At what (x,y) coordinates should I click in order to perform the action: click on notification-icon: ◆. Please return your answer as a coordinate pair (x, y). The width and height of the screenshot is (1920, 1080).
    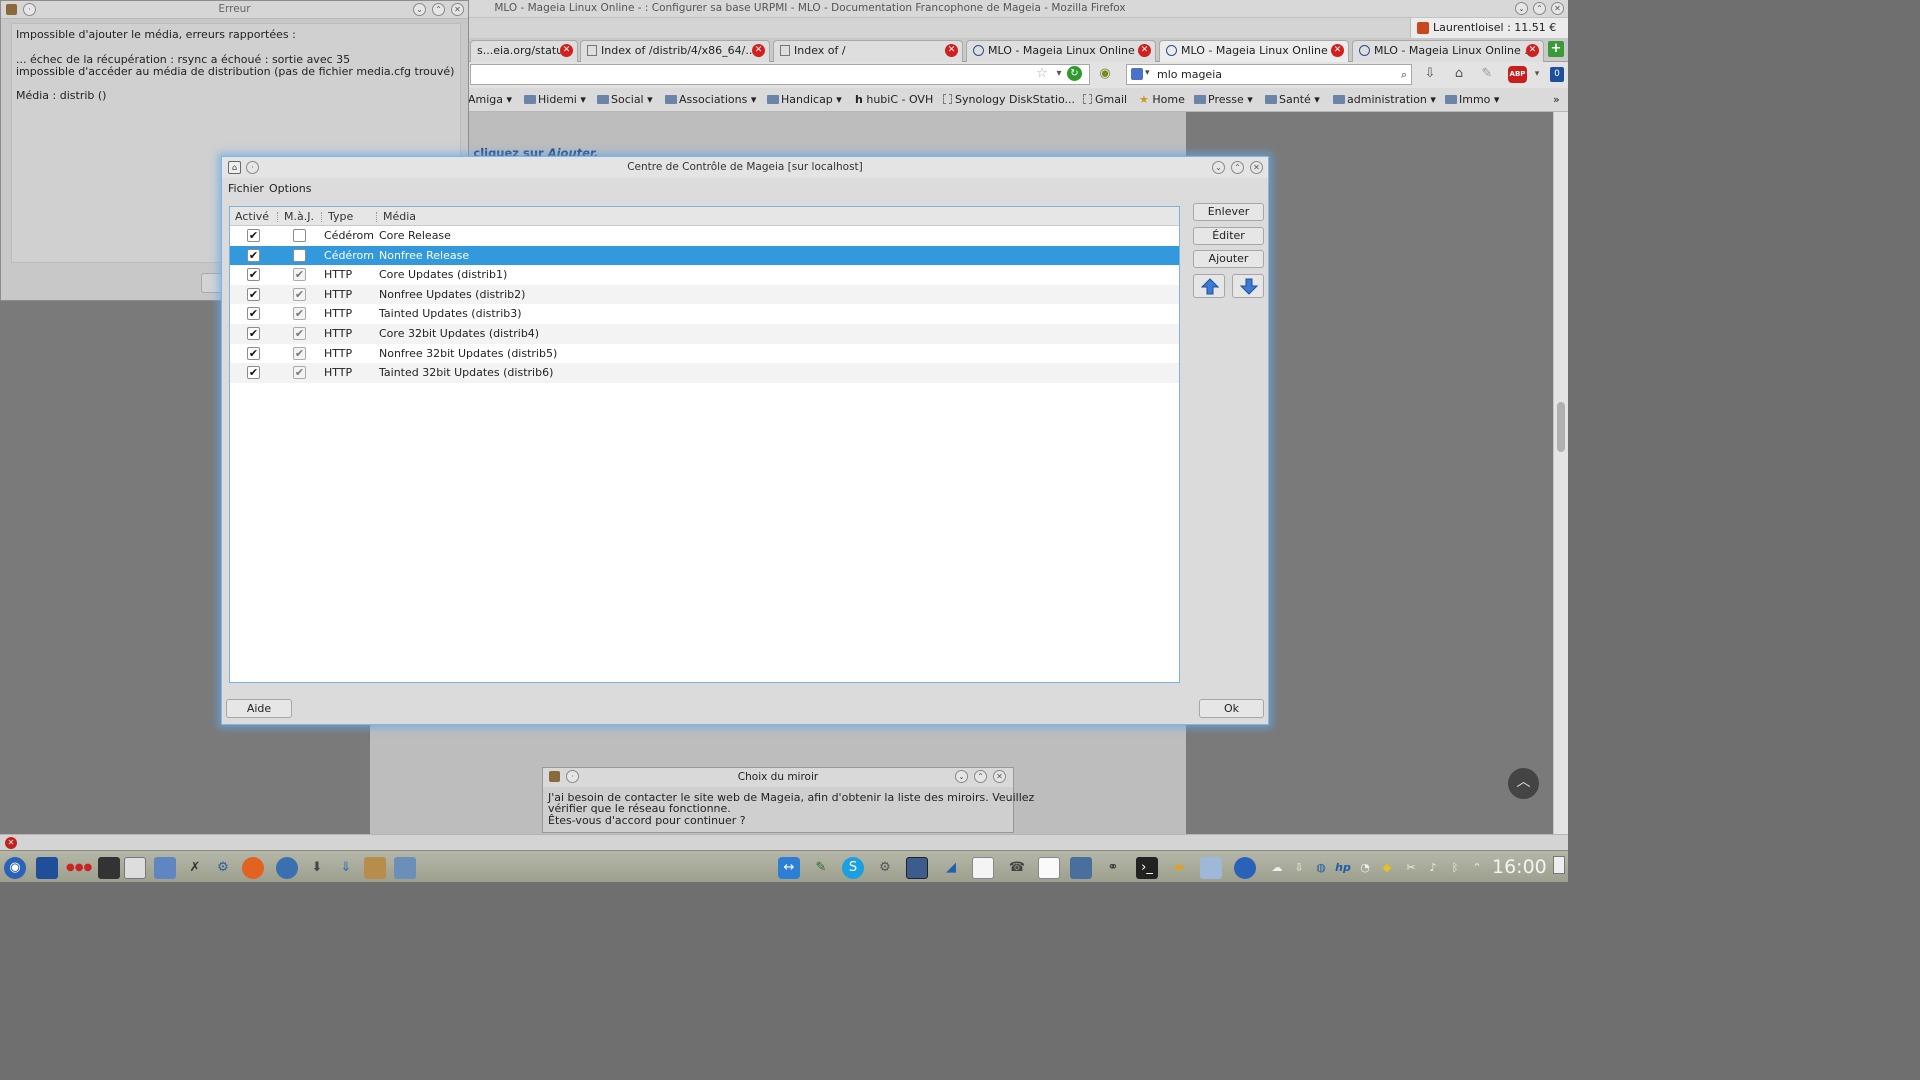
    Looking at the image, I should click on (1387, 868).